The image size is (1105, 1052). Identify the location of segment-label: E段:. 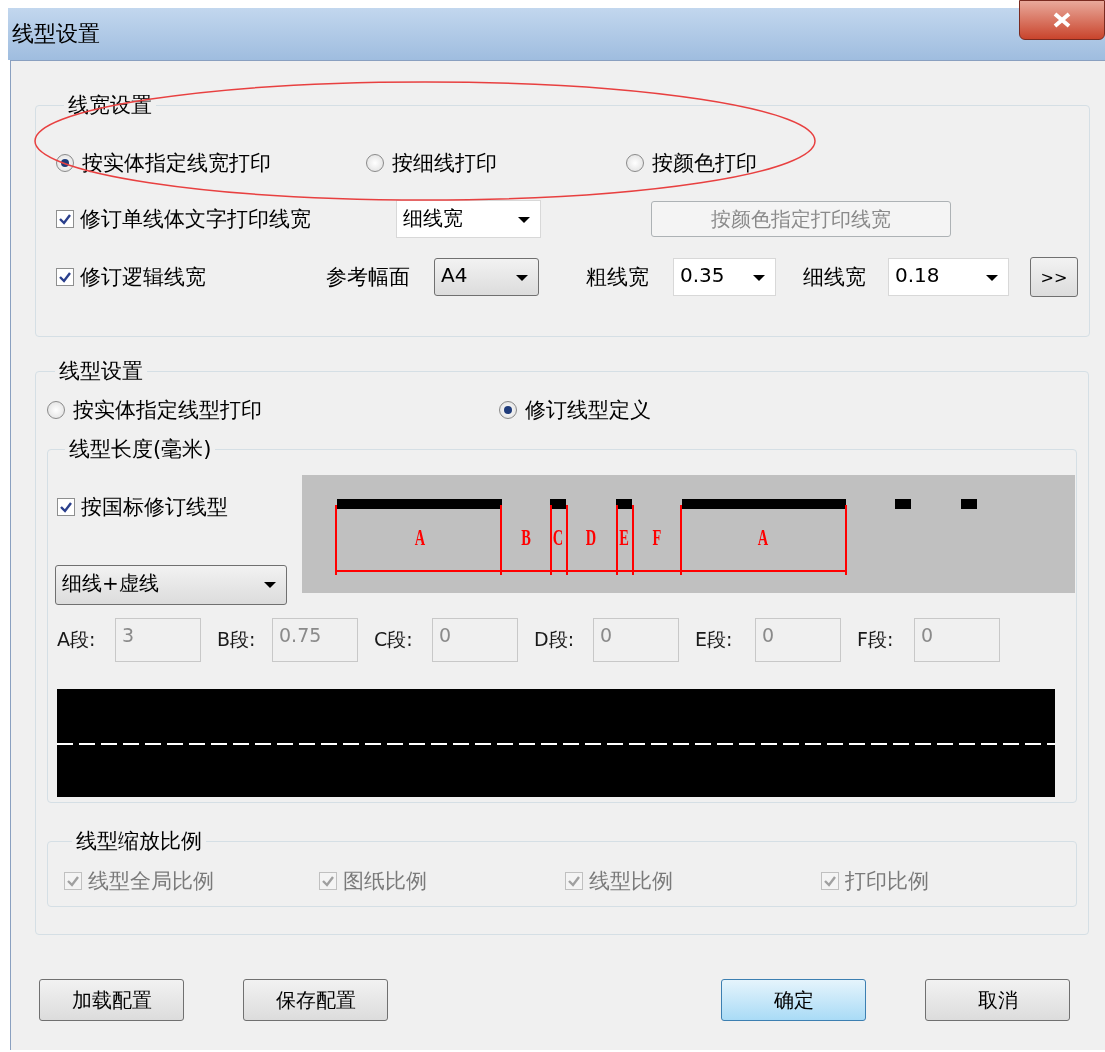
(714, 639).